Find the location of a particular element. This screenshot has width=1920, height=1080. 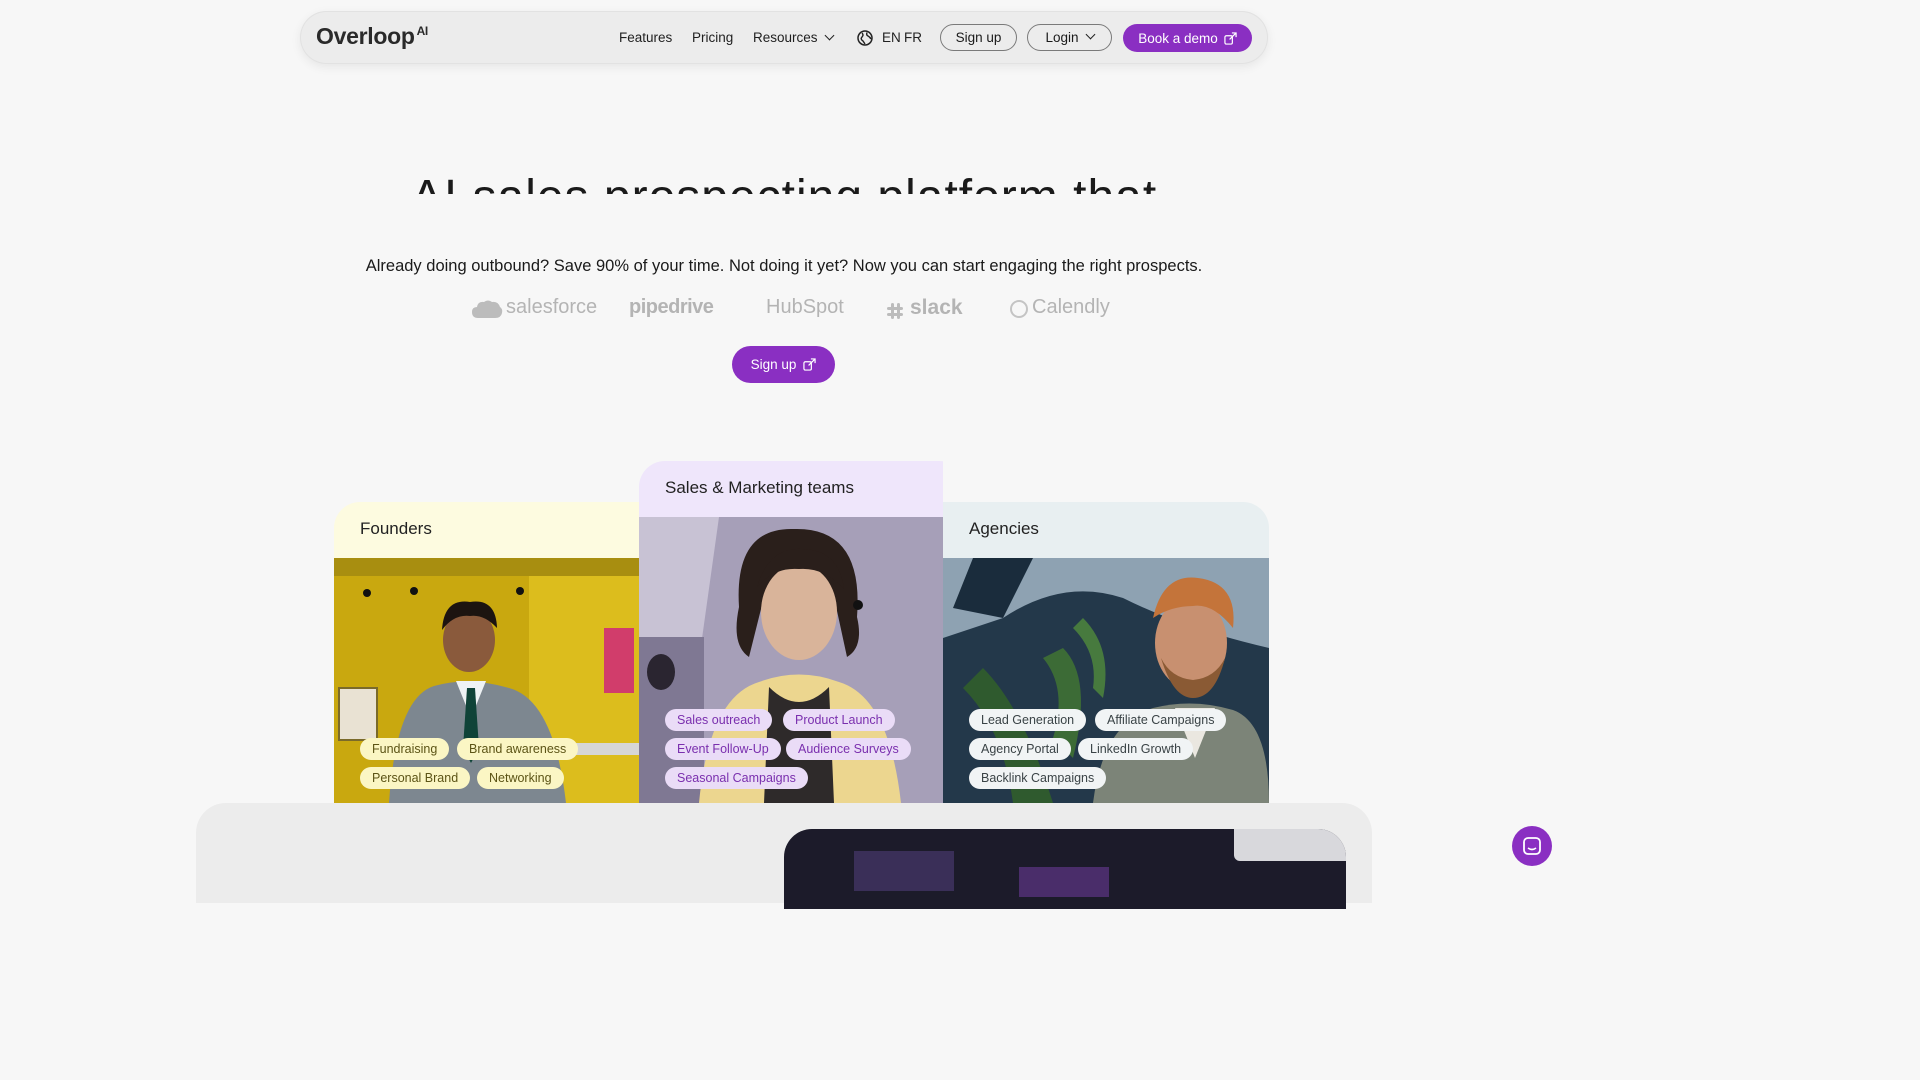

tag-backlink-campaigns: Backlink Campaigns is located at coordinates (1038, 778).